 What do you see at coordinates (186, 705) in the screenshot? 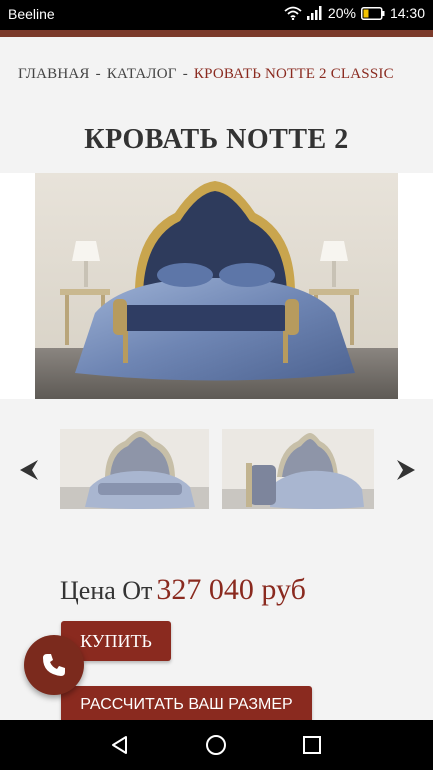
I see `calculate-size-button: РАССЧИТАТЬ ВАШ РАЗМЕР` at bounding box center [186, 705].